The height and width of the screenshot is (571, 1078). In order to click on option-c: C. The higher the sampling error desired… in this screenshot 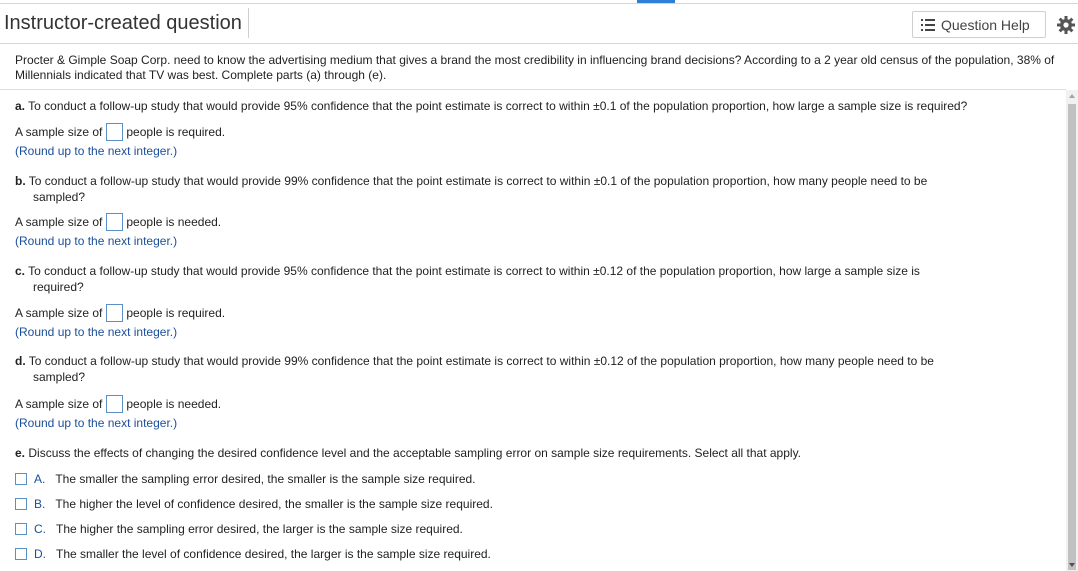, I will do `click(239, 529)`.